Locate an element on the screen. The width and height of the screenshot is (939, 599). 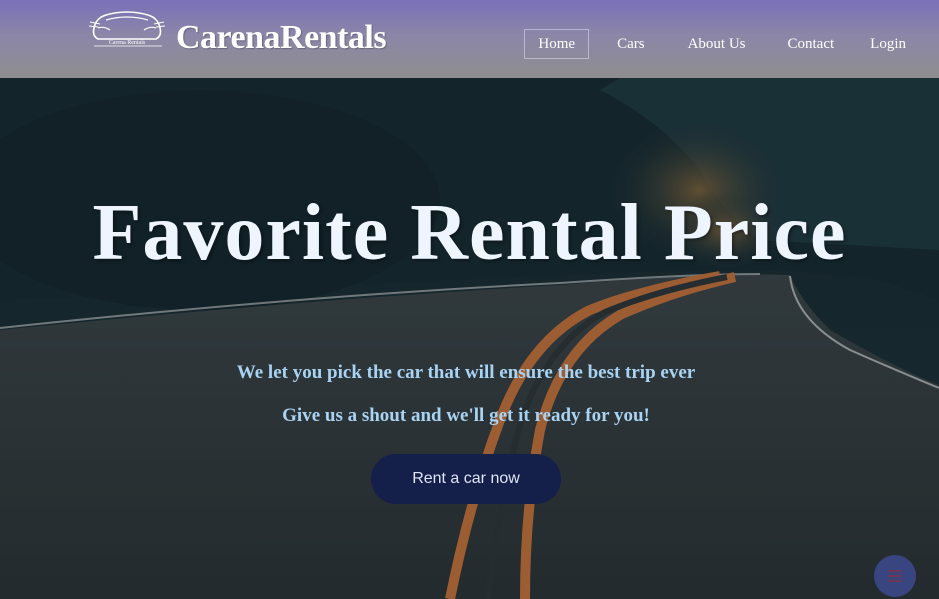
svg-text: Carena Rentals is located at coordinates (127, 43).